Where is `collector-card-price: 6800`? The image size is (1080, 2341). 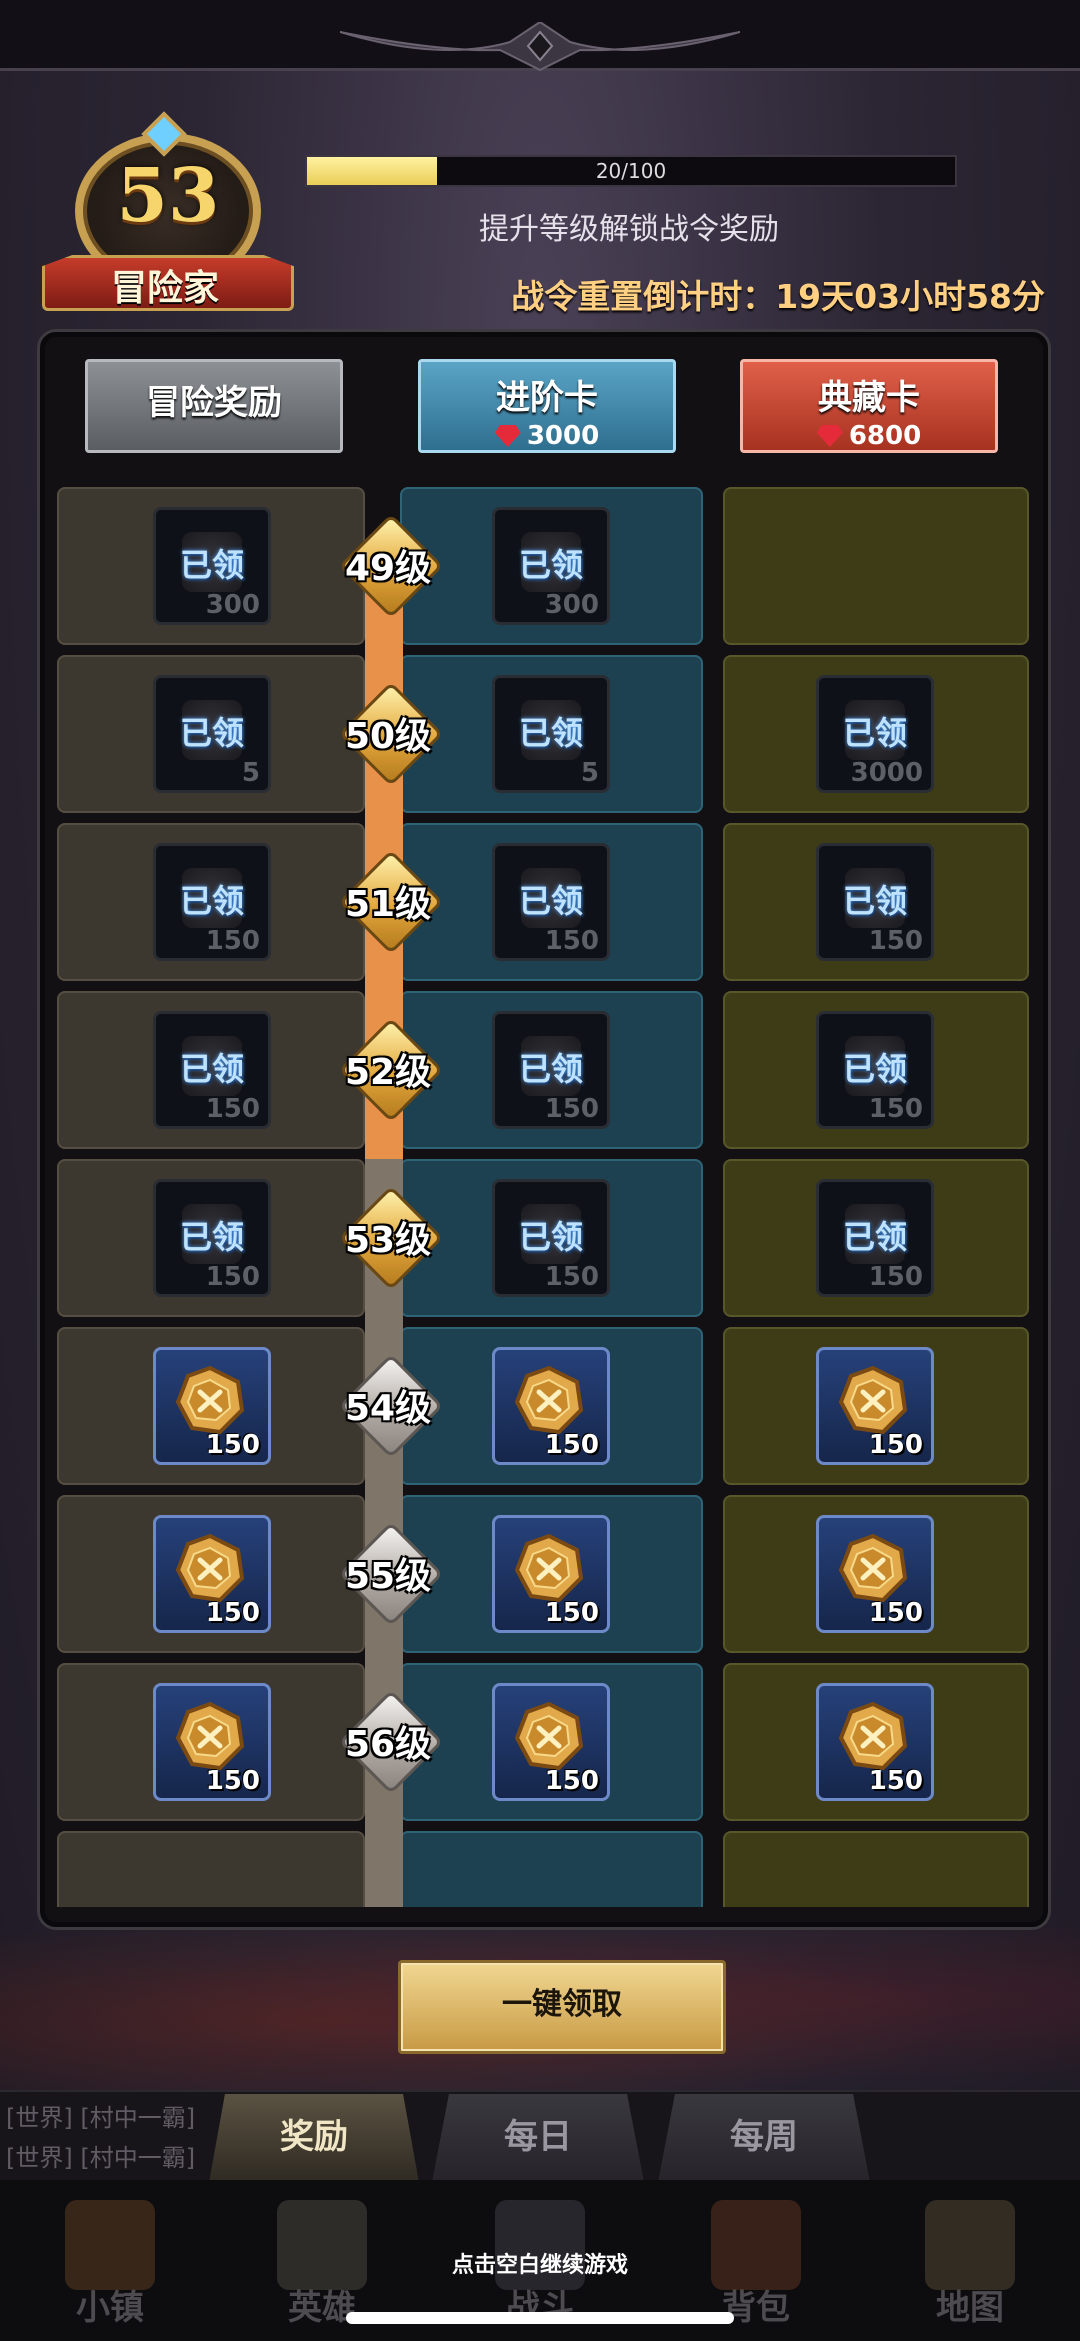
collector-card-price: 6800 is located at coordinates (869, 436).